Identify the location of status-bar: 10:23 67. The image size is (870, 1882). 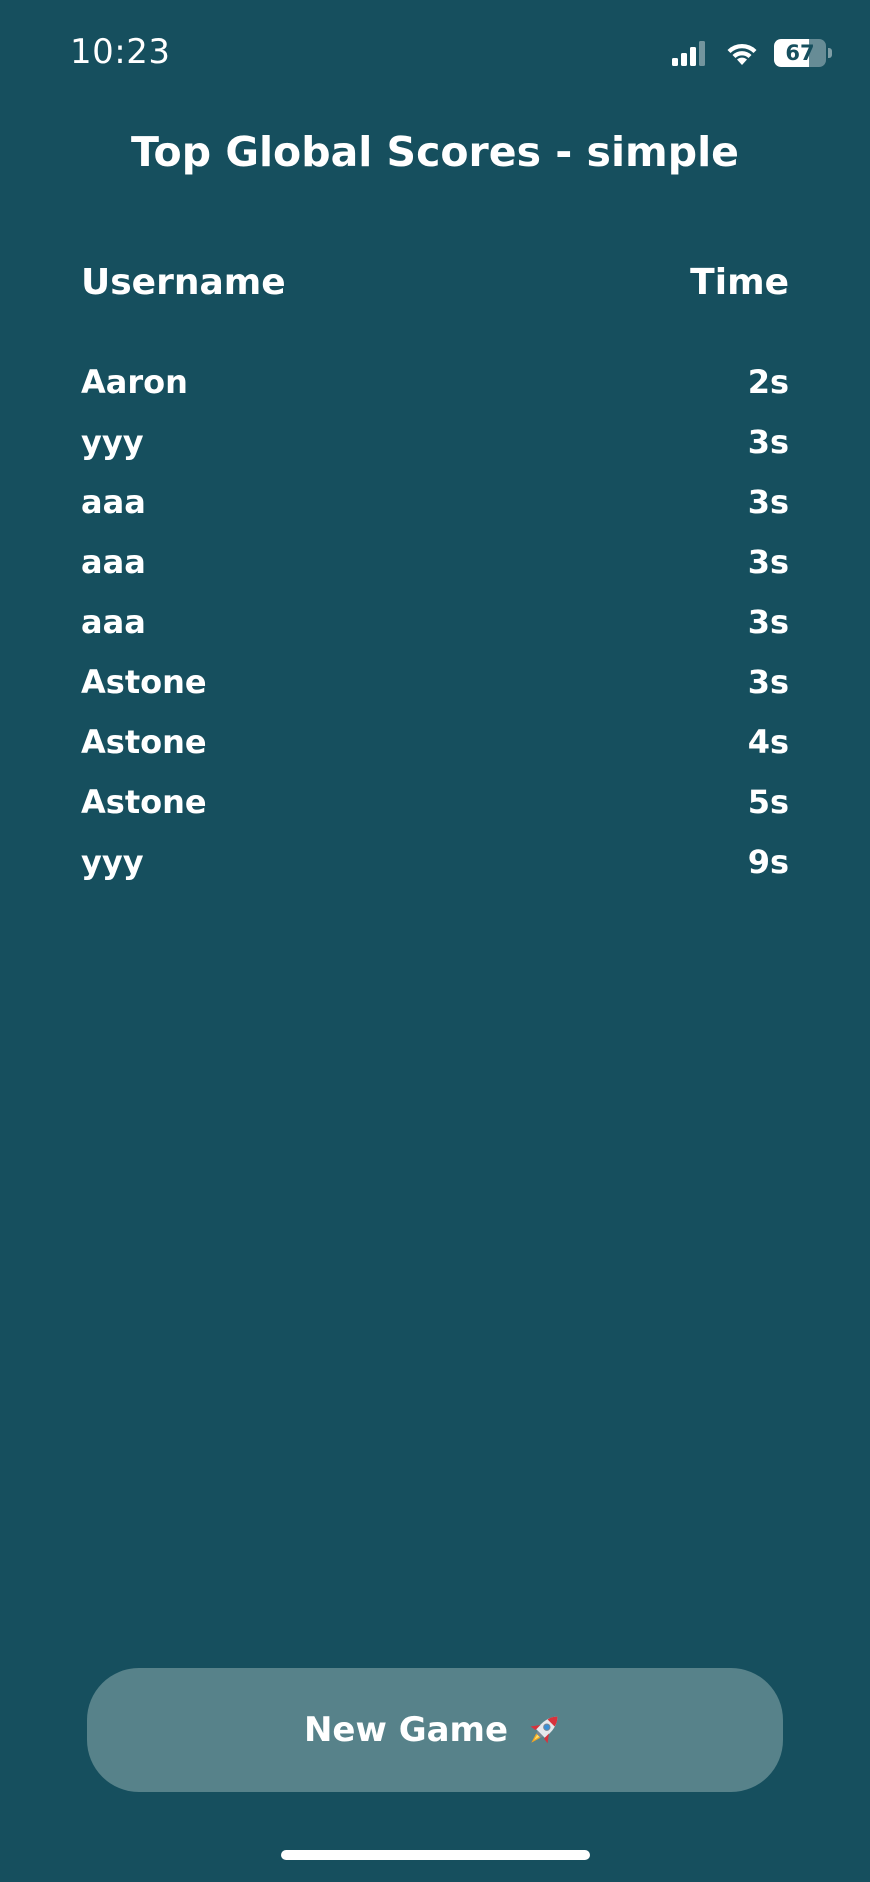
(435, 55).